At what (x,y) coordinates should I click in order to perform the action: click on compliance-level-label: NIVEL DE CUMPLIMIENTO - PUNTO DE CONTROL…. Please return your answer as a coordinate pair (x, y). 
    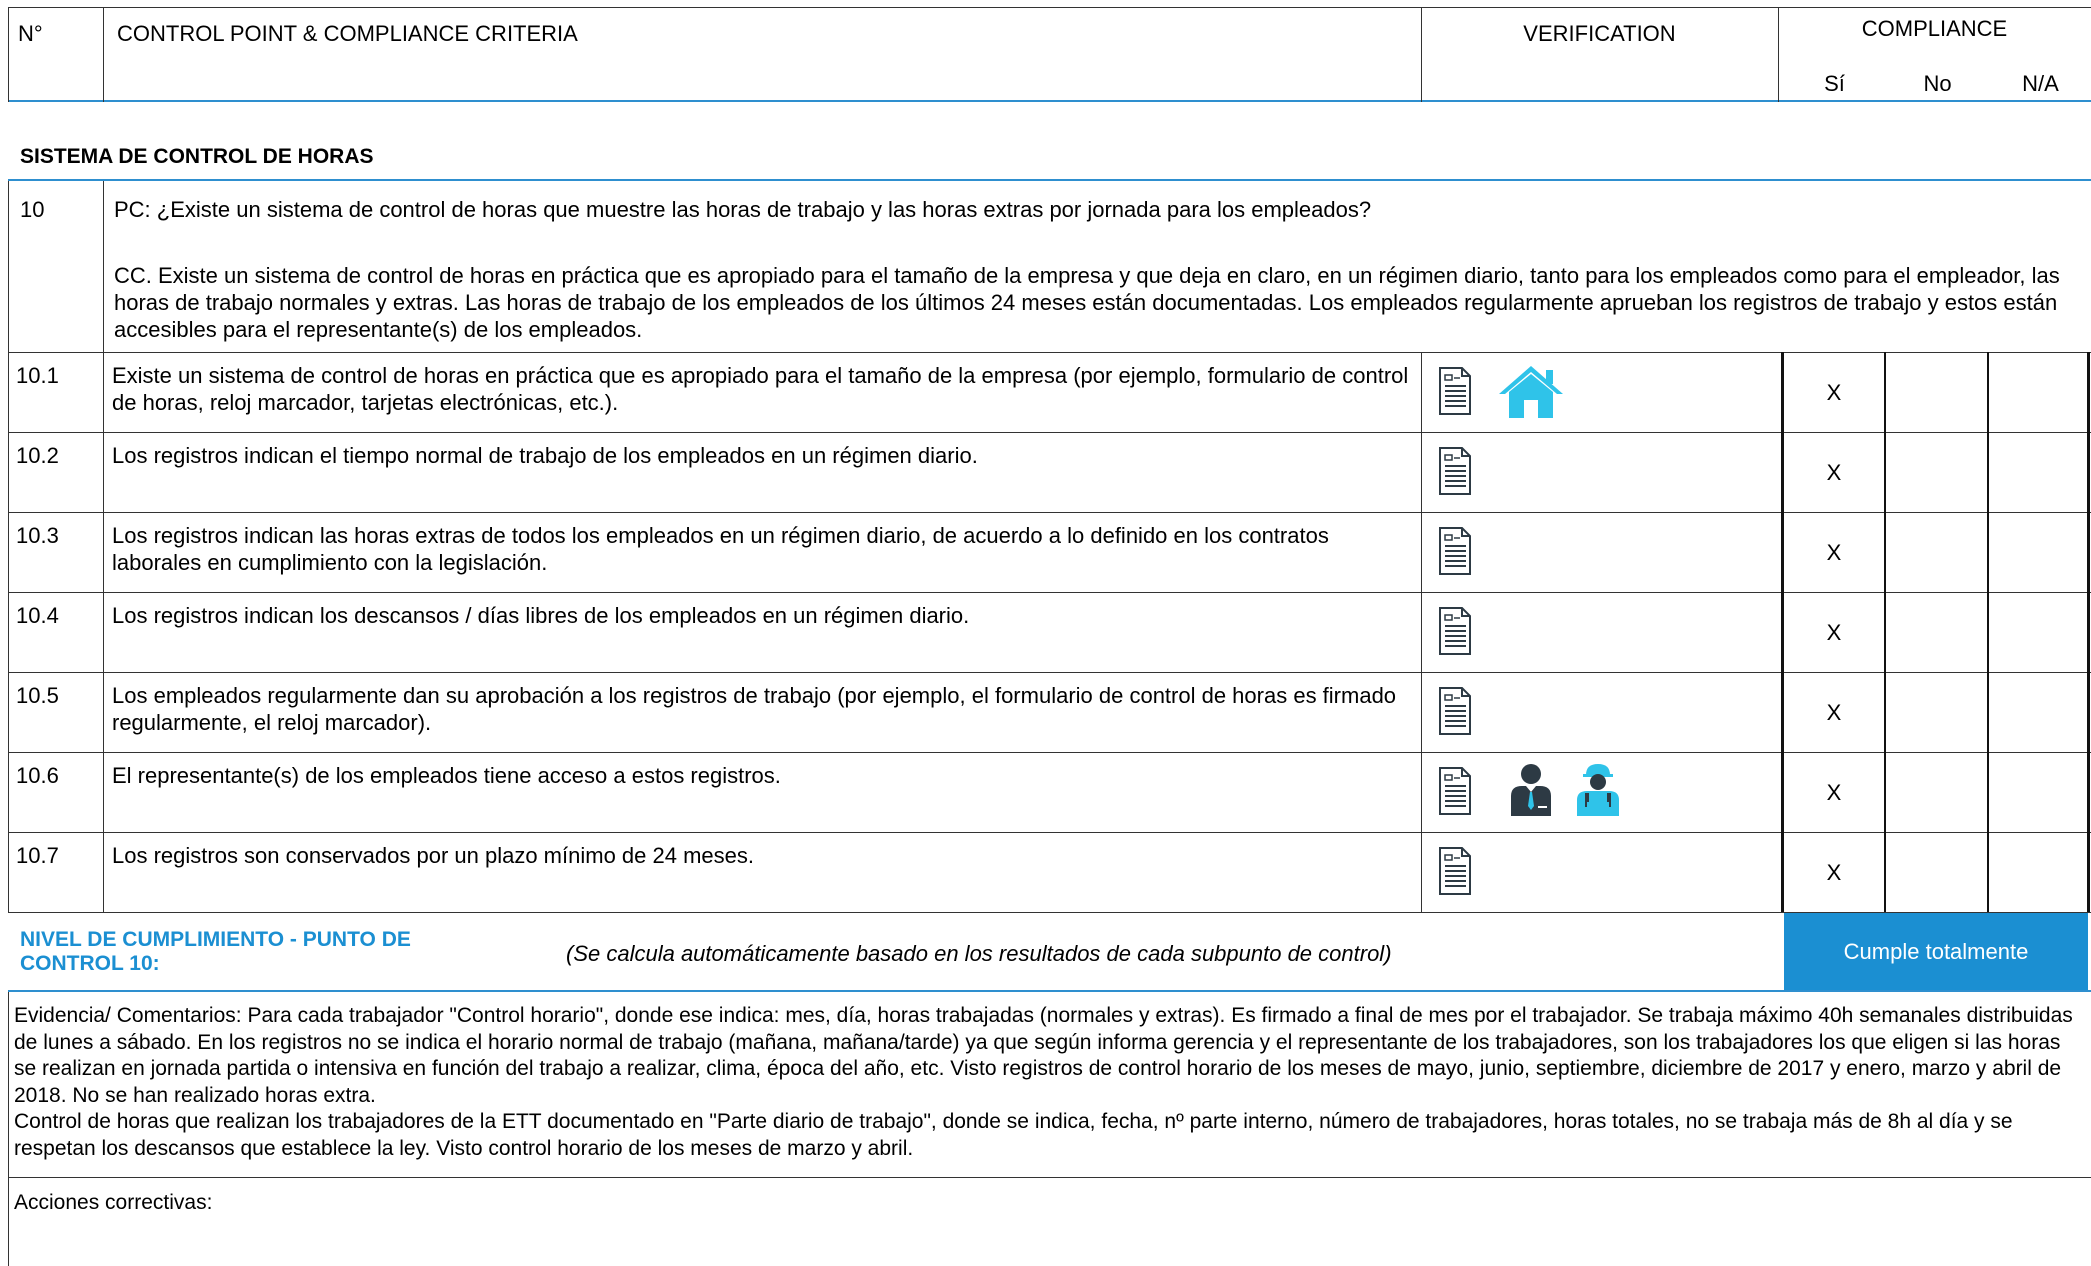
    Looking at the image, I should click on (215, 951).